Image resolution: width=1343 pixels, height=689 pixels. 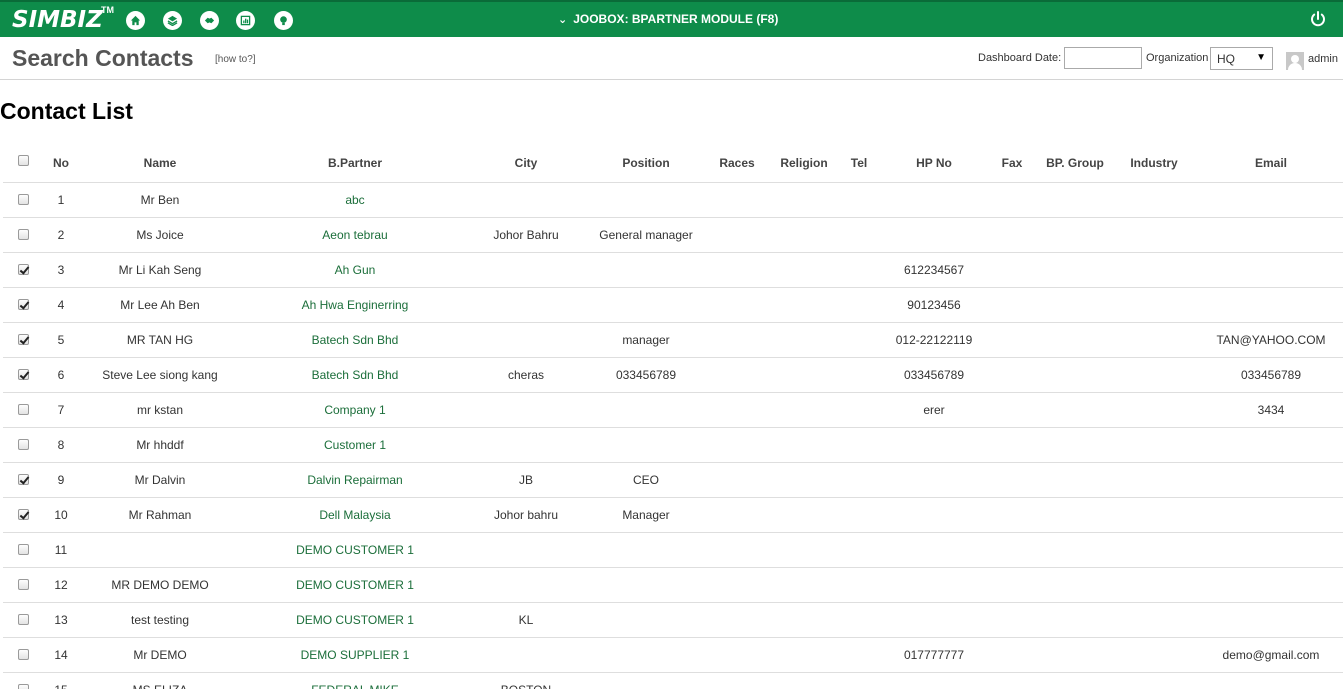 What do you see at coordinates (355, 305) in the screenshot?
I see `cell-bpartner: Ah Hwa Enginerring` at bounding box center [355, 305].